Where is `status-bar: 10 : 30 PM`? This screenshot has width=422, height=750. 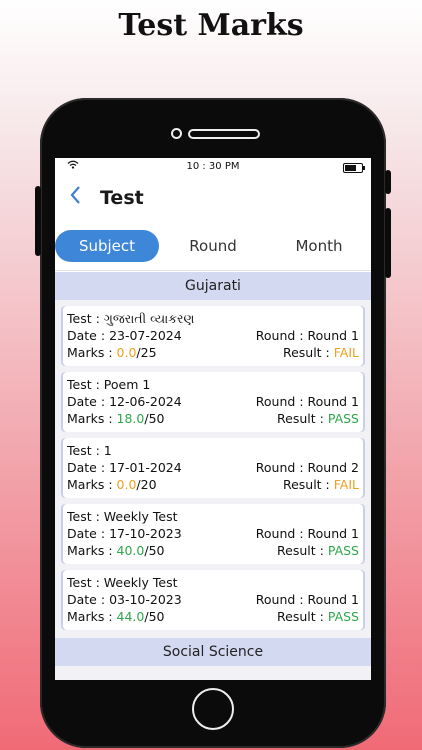 status-bar: 10 : 30 PM is located at coordinates (213, 167).